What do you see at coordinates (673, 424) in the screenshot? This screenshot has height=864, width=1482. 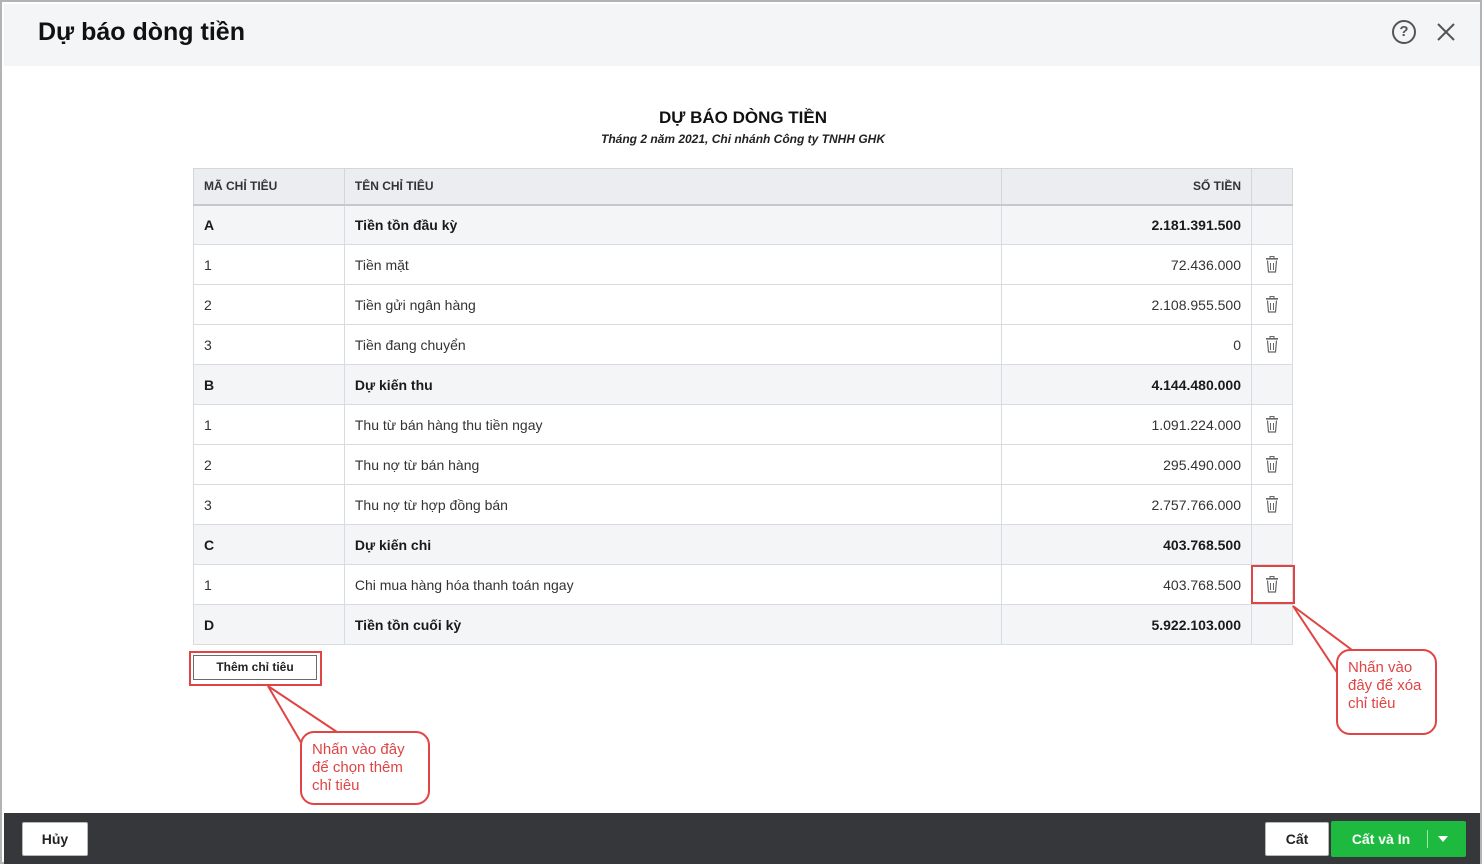 I see `cell-name: Thu từ bán hàng thu tiền ngay` at bounding box center [673, 424].